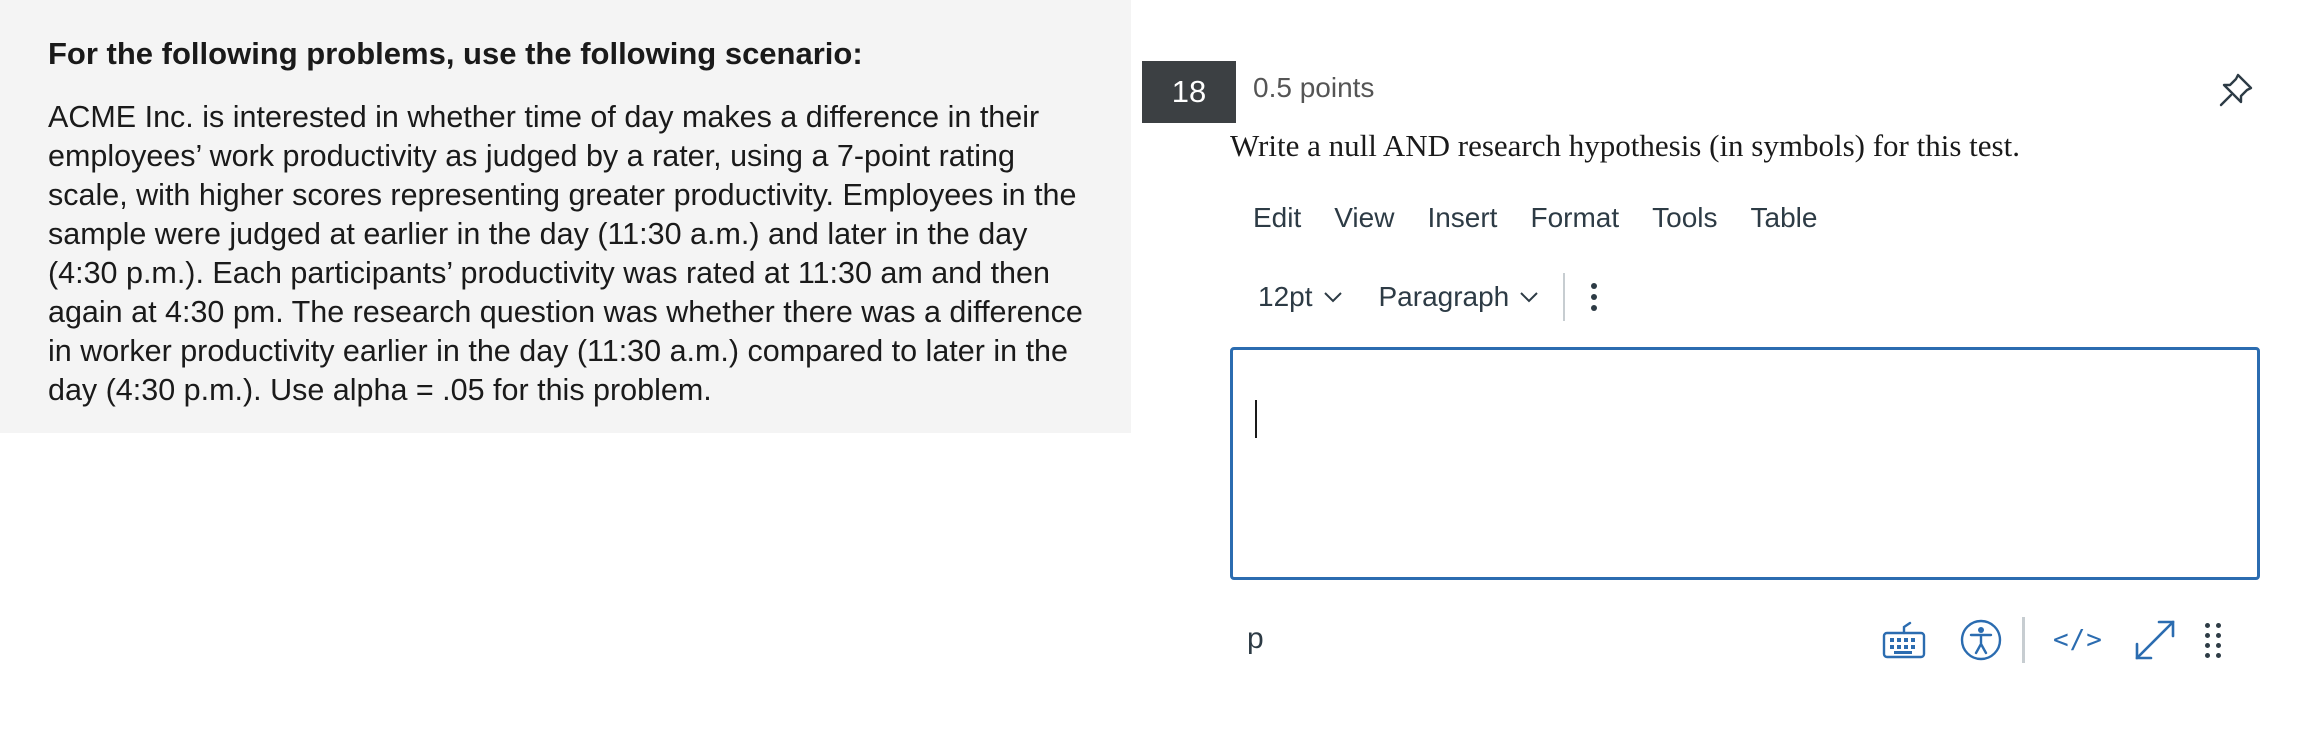 The width and height of the screenshot is (2298, 756). What do you see at coordinates (2023, 640) in the screenshot?
I see `statusbar-divider` at bounding box center [2023, 640].